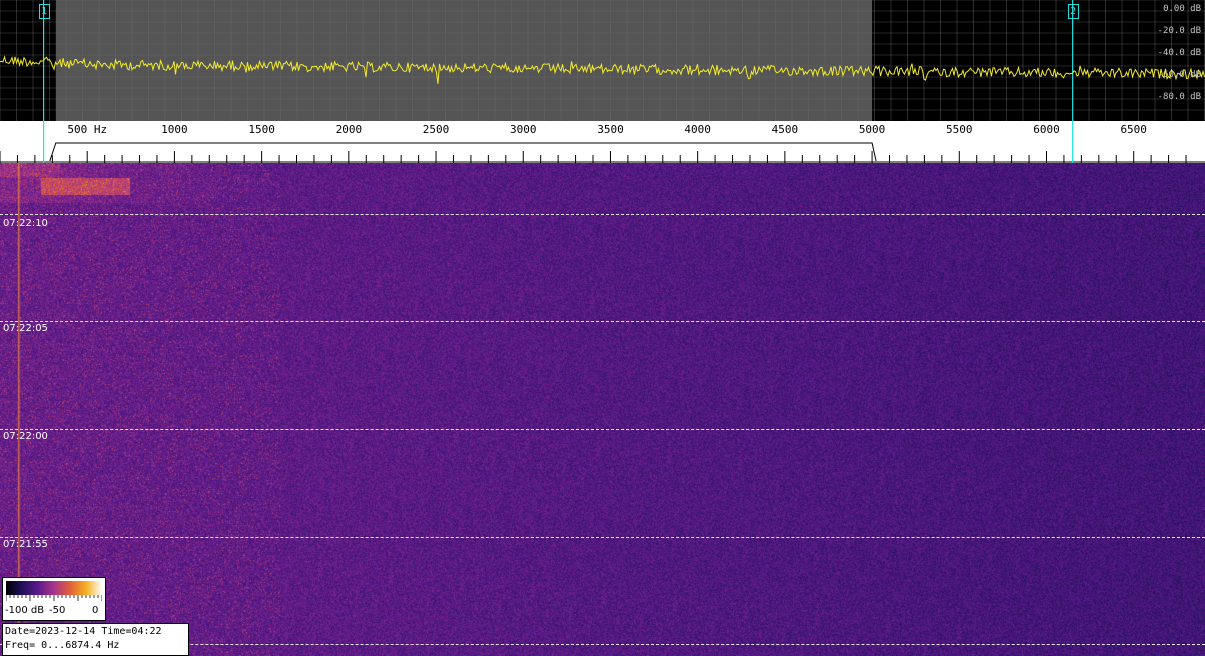 The width and height of the screenshot is (1205, 656). What do you see at coordinates (261, 129) in the screenshot?
I see `frequency-tick-label: 1500` at bounding box center [261, 129].